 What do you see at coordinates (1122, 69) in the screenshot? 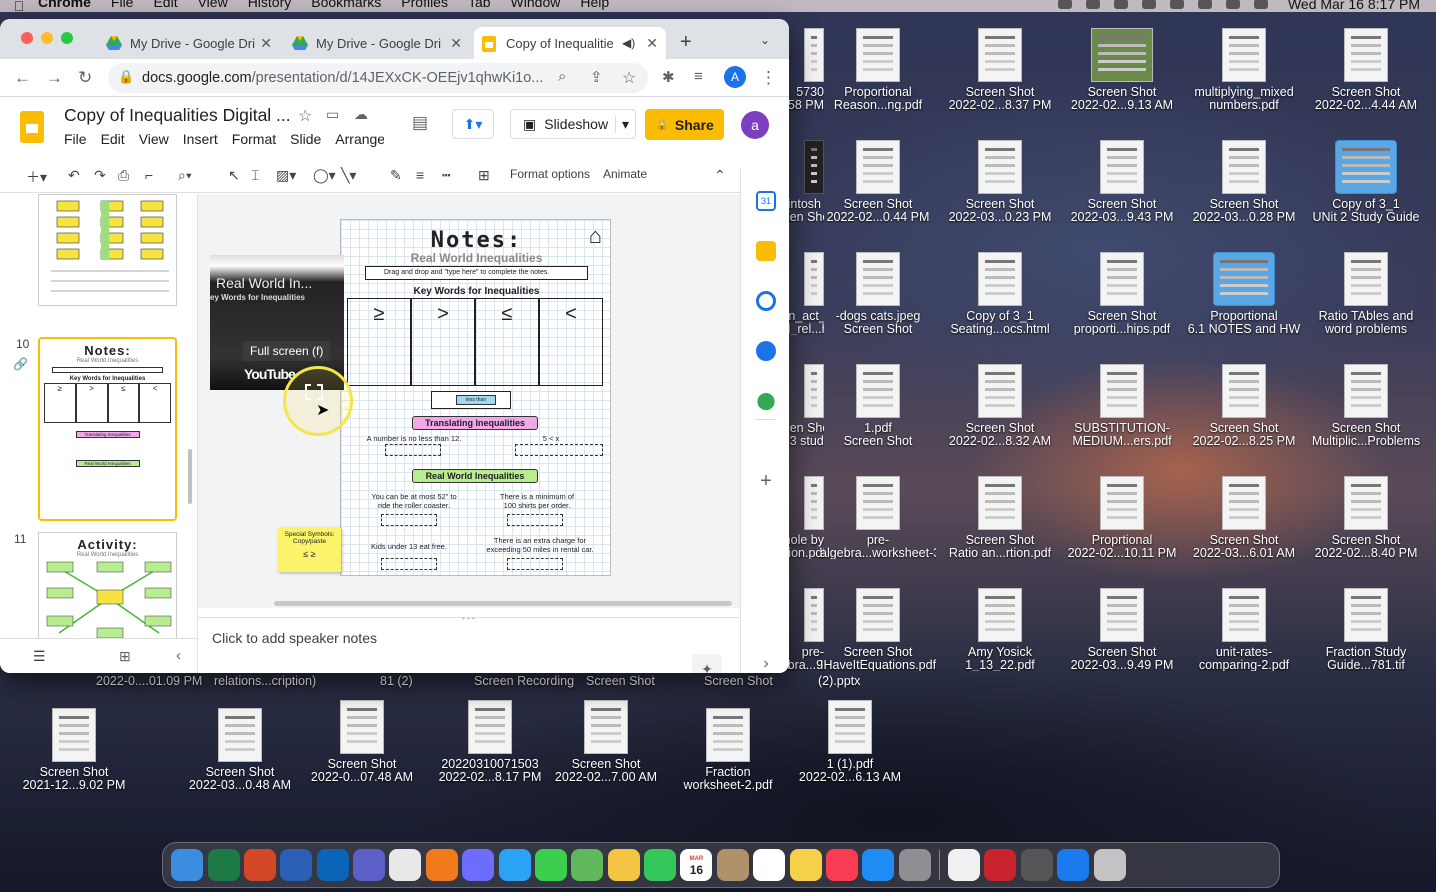
I see `desktop-file-icon: Screen Shot 2022-02...9.13 AM` at bounding box center [1122, 69].